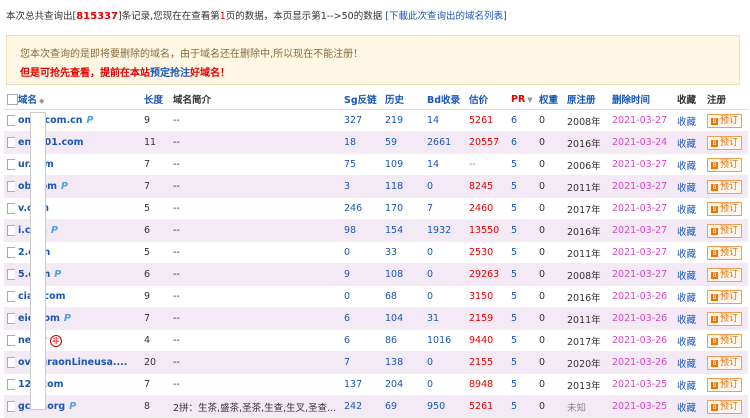 Image resolution: width=750 pixels, height=418 pixels. Describe the element at coordinates (50, 120) in the screenshot. I see `domain-link: ome.com.cn` at that location.